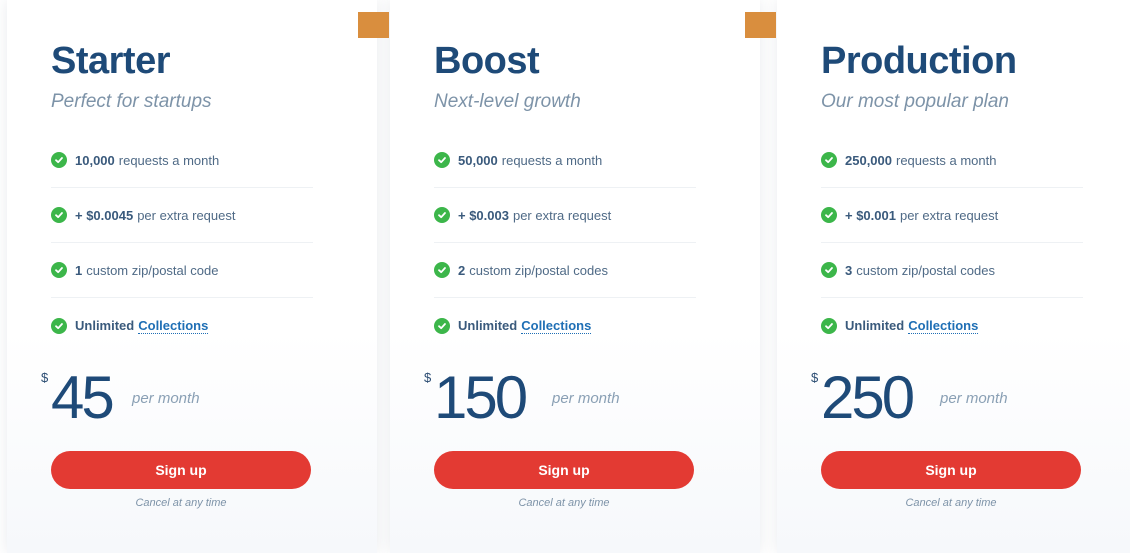 The height and width of the screenshot is (553, 1130). Describe the element at coordinates (111, 61) in the screenshot. I see `plan-name: Starter` at that location.